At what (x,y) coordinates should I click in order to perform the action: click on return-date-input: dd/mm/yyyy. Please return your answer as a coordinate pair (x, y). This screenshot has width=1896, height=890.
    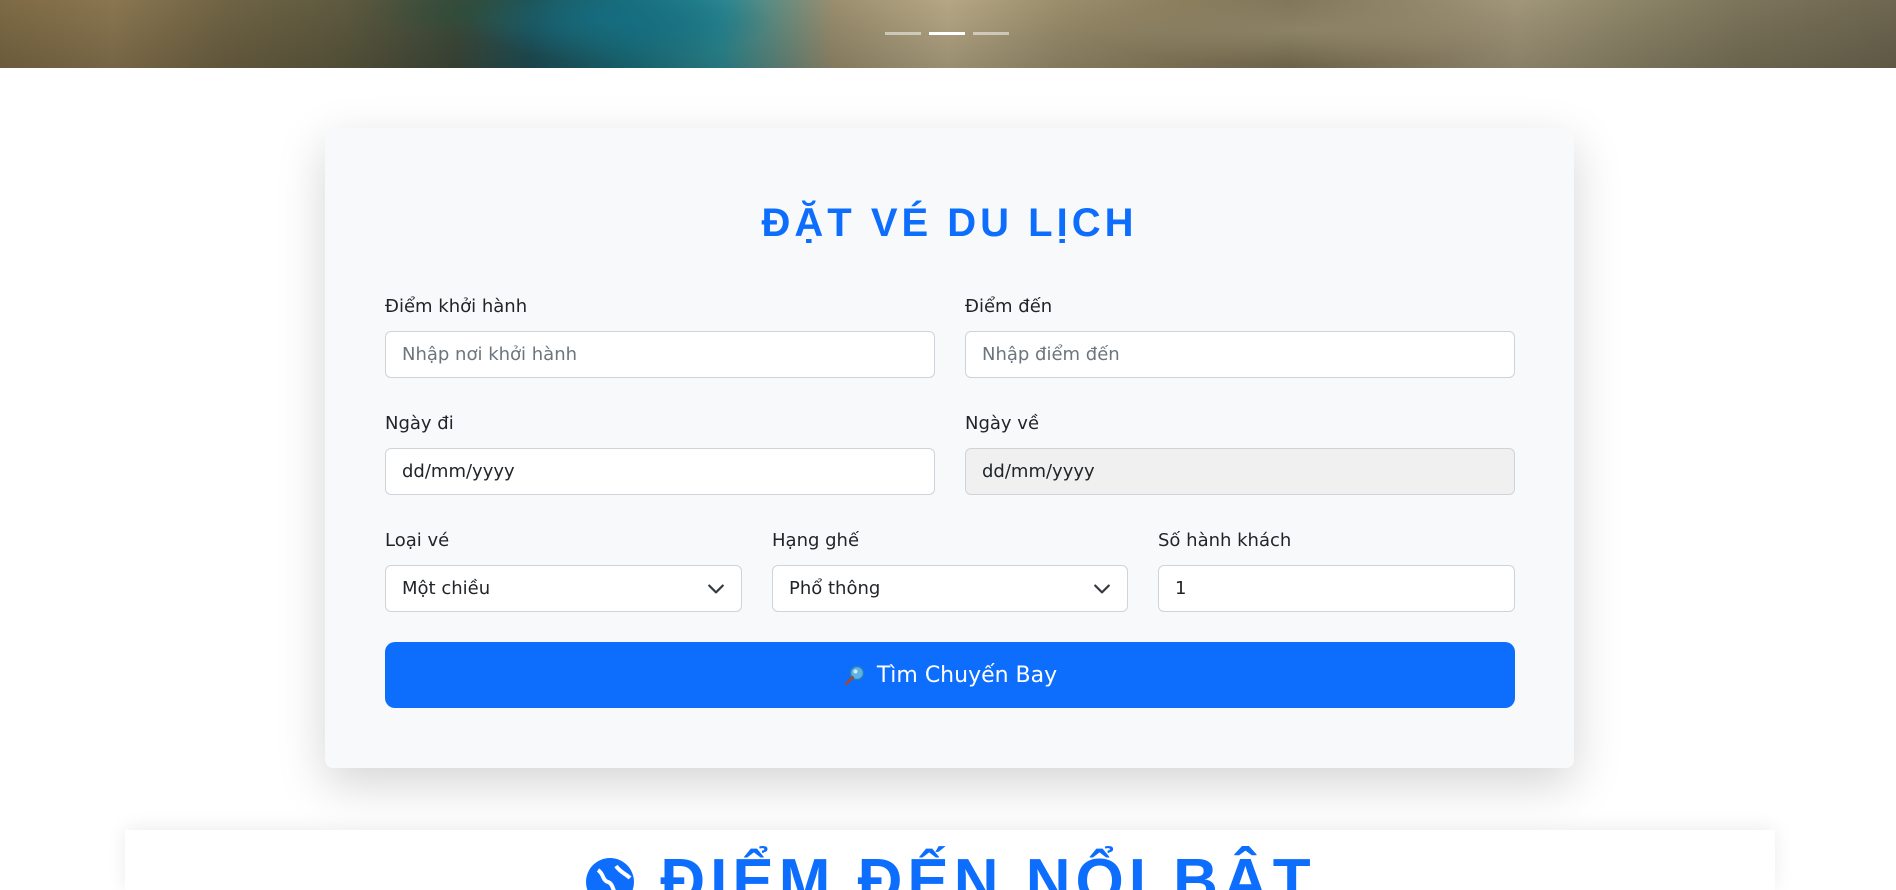
    Looking at the image, I should click on (1240, 471).